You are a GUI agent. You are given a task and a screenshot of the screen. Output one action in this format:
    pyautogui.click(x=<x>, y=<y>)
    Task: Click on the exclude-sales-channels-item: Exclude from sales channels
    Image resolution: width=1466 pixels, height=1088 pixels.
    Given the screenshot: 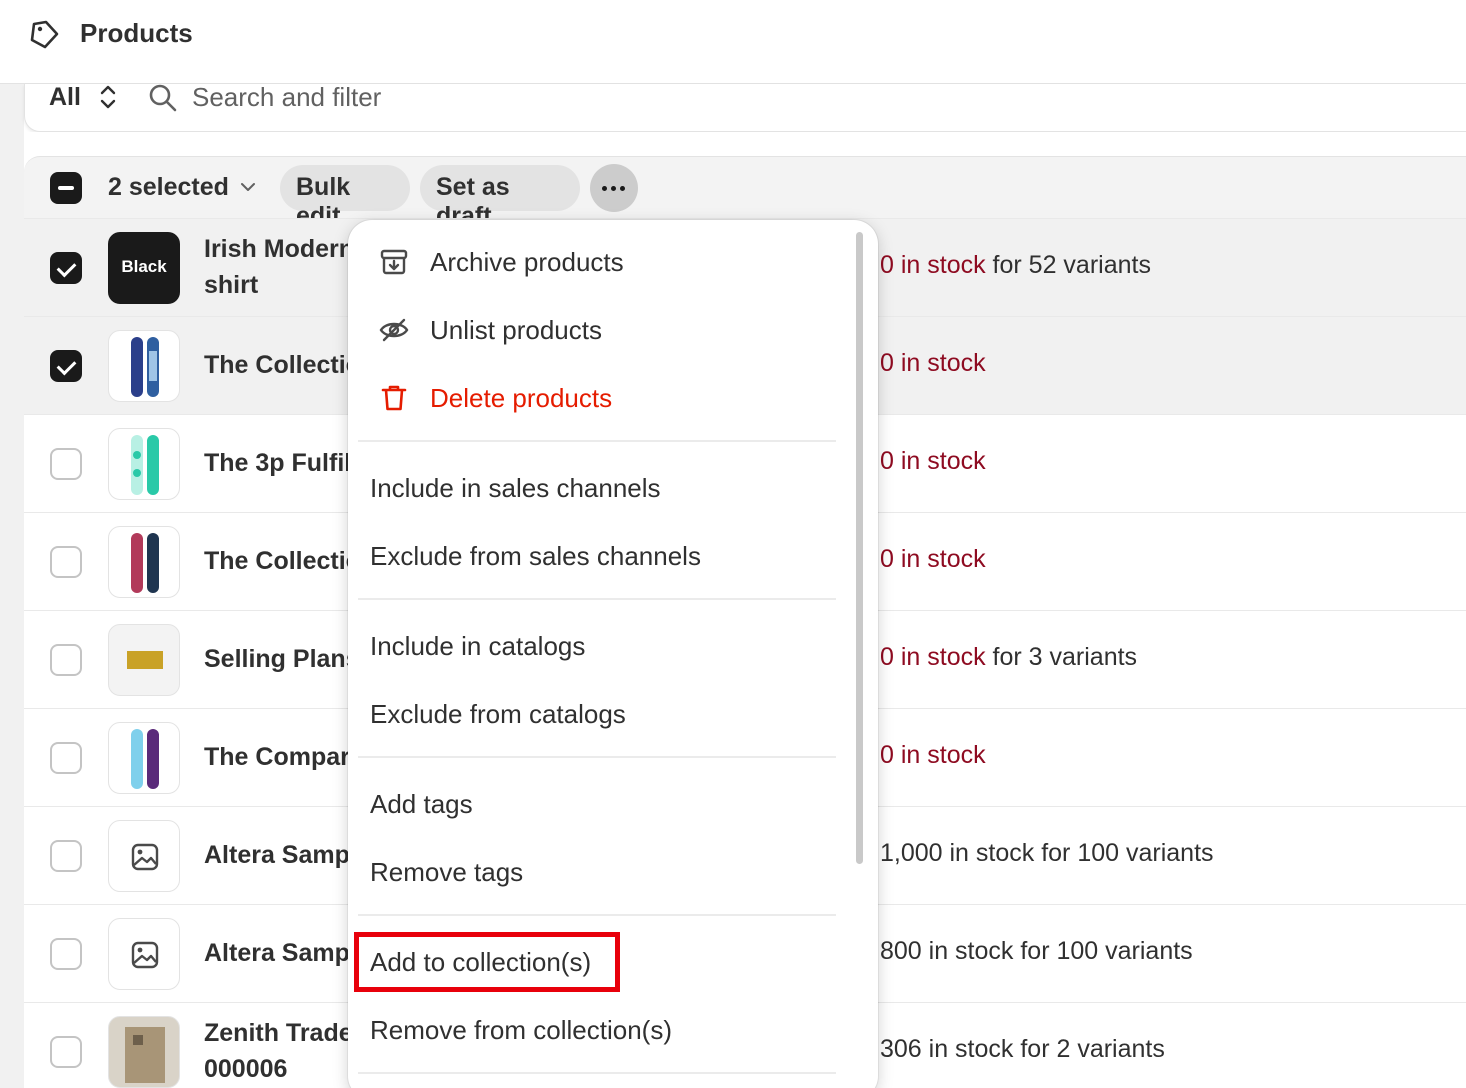 What is the action you would take?
    pyautogui.click(x=535, y=556)
    